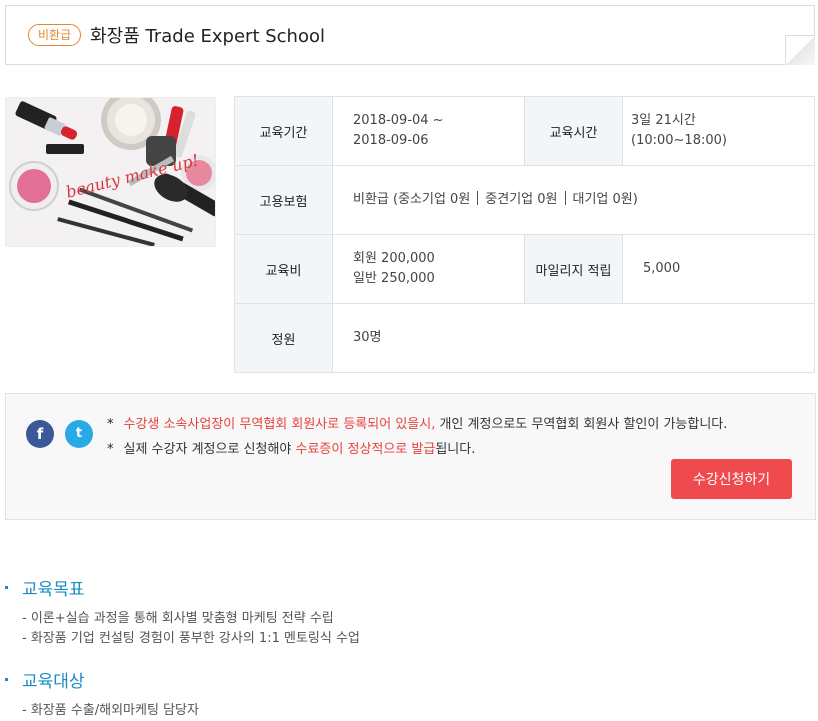  I want to click on notice-line-2-highlight: 수료증이 정상적으로 발급, so click(365, 449).